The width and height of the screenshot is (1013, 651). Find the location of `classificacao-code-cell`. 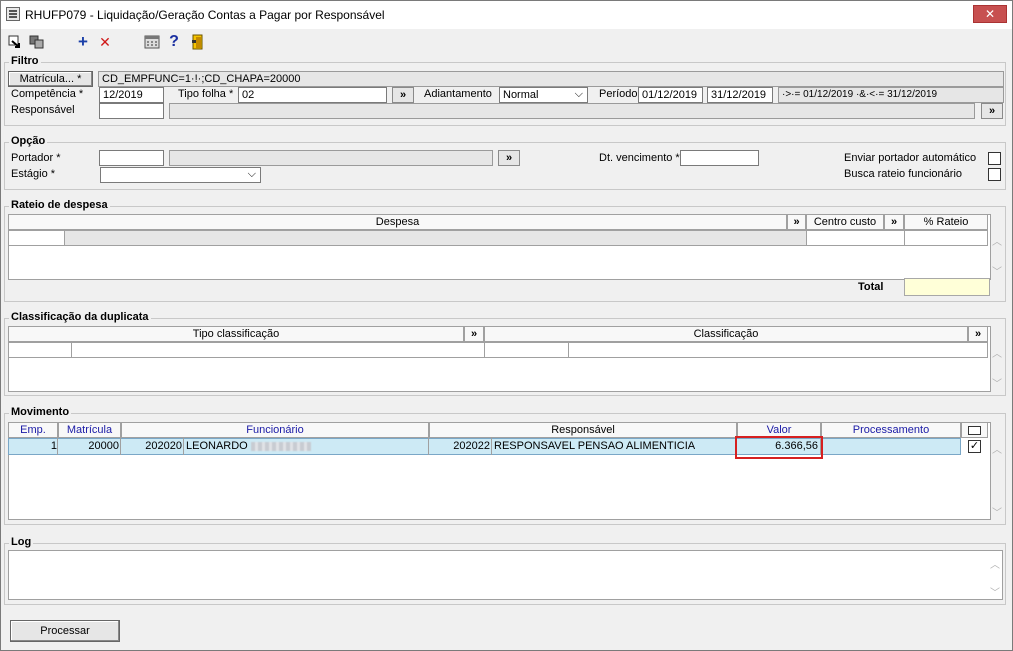

classificacao-code-cell is located at coordinates (526, 350).